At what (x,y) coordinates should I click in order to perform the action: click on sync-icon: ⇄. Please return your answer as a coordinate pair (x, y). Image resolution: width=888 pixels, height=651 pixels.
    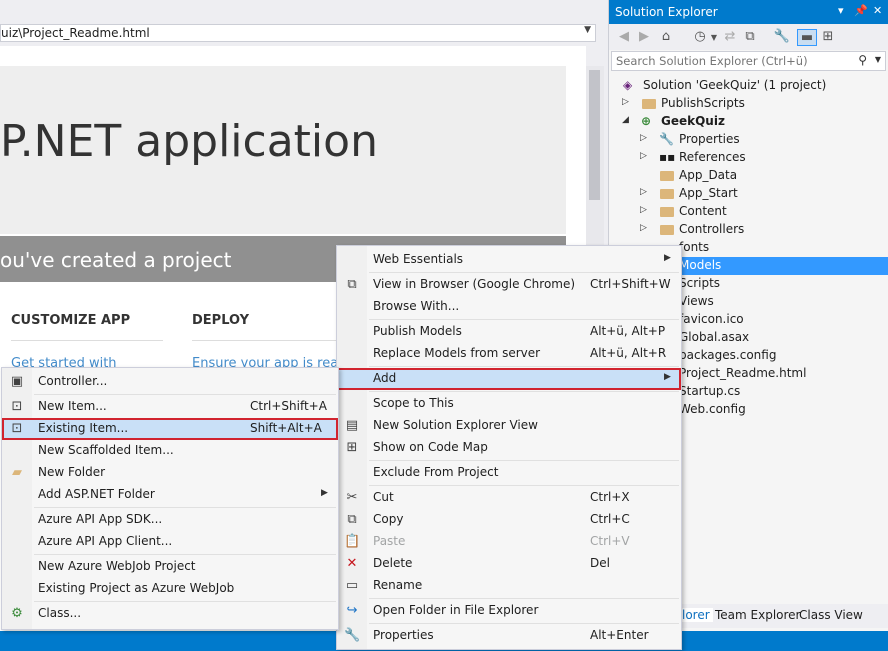
    Looking at the image, I should click on (730, 36).